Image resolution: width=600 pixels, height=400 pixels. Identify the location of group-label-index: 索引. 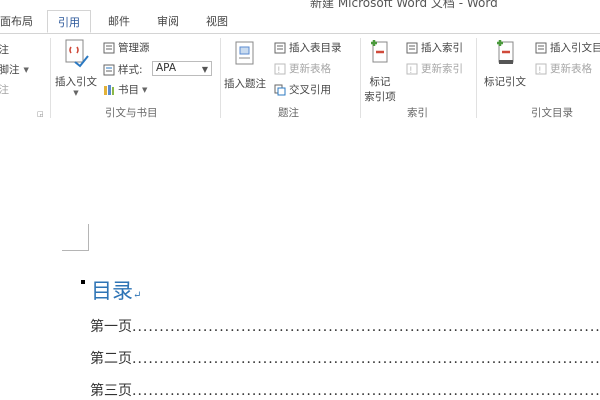
(417, 113).